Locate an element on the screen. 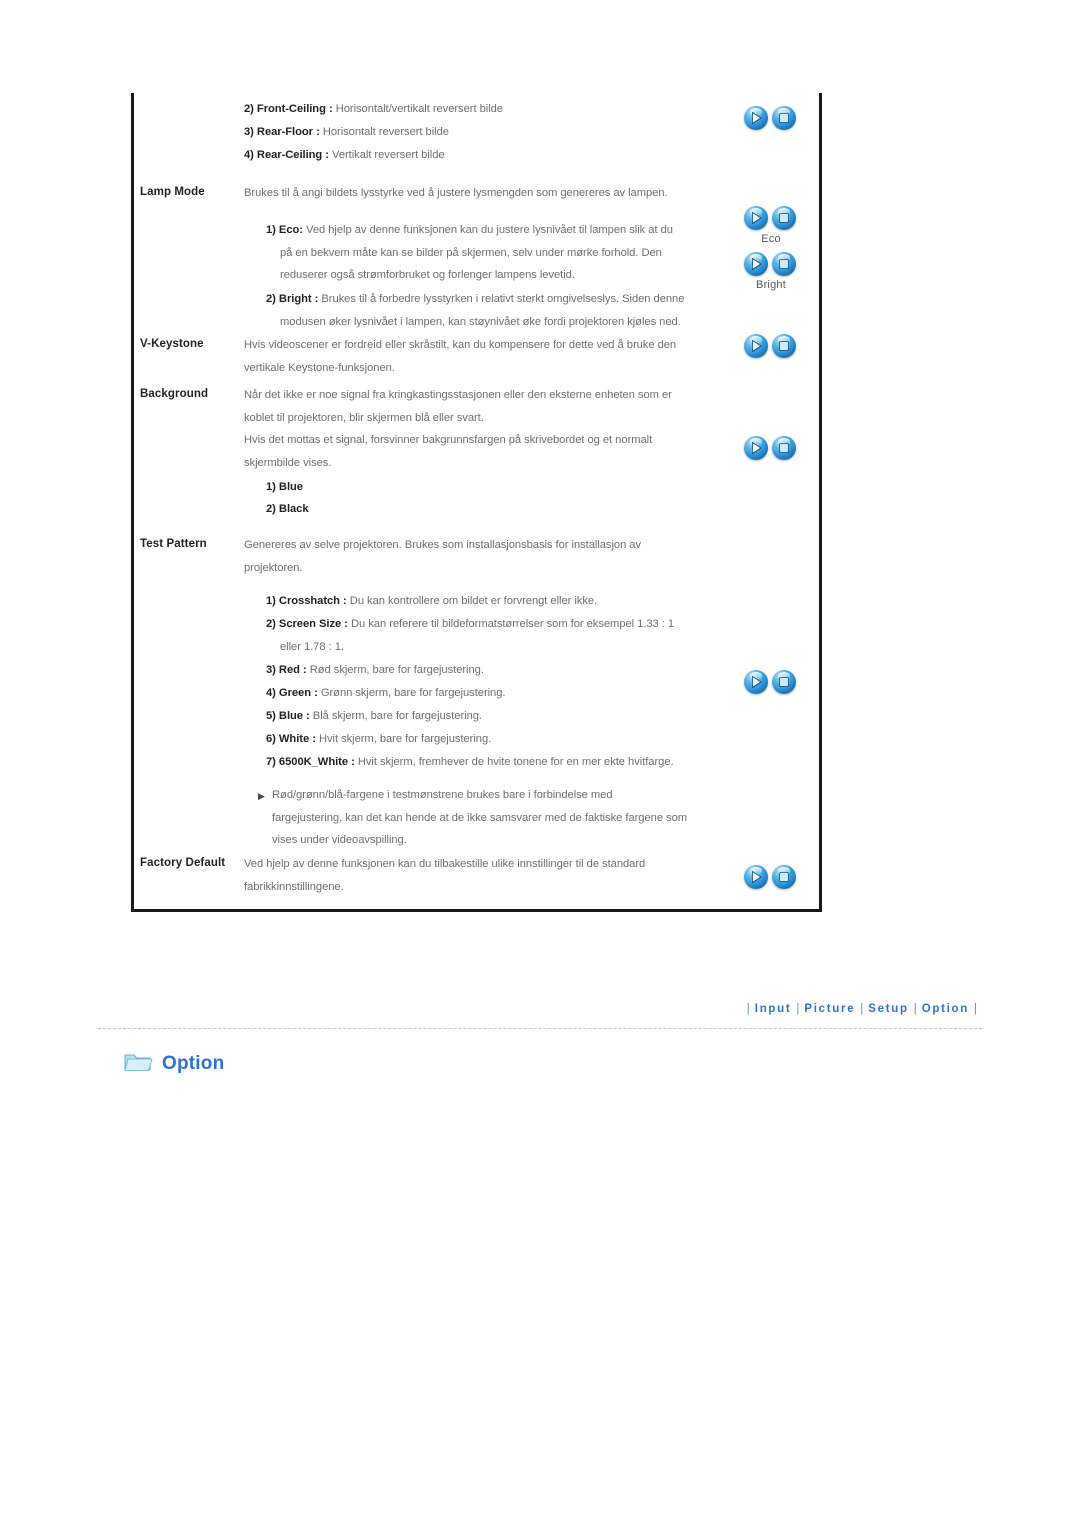 This screenshot has width=1080, height=1527. note-line: vises under videoavspilling. is located at coordinates (339, 840).